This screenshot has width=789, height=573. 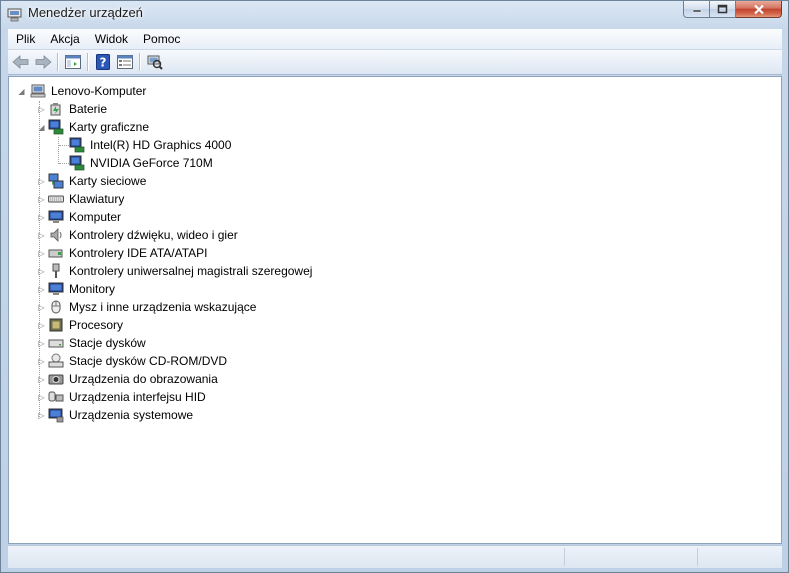 I want to click on minimize-button, so click(x=696, y=9).